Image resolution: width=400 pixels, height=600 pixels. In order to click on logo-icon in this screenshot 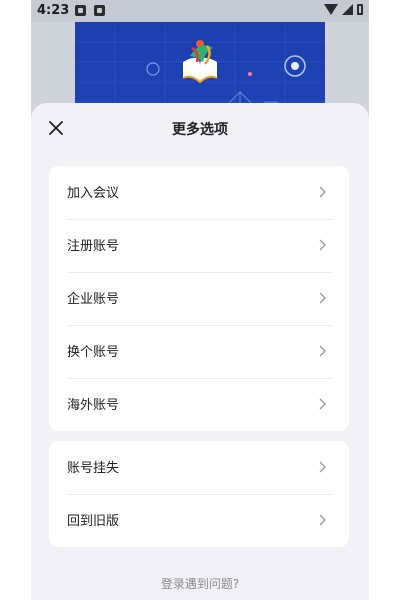, I will do `click(200, 62)`.